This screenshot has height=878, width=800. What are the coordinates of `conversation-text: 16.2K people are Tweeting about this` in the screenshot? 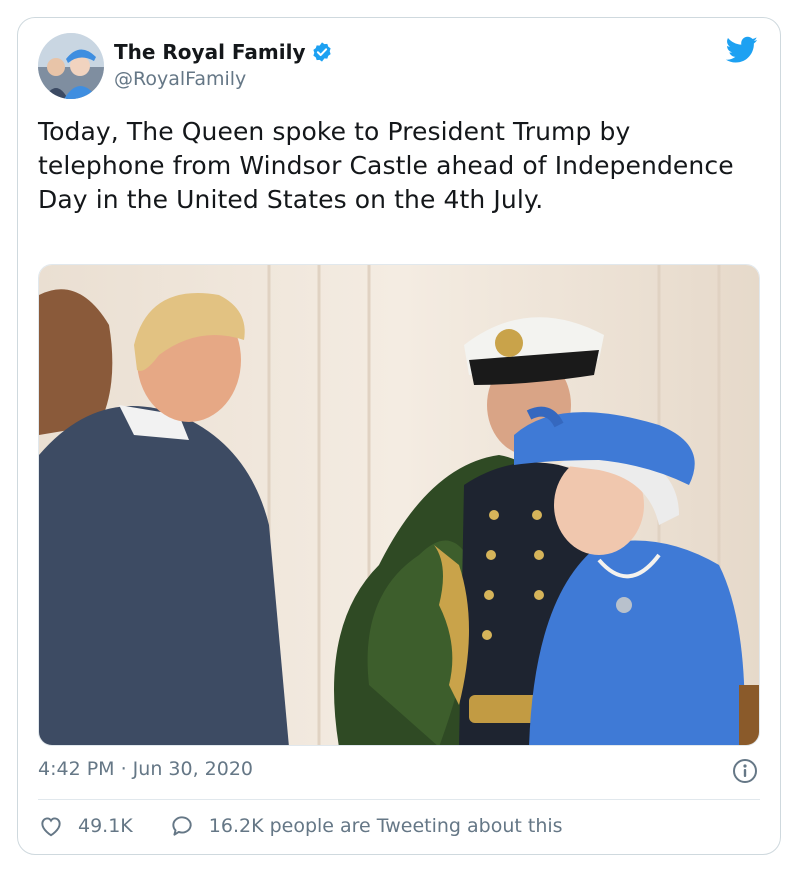 It's located at (385, 826).